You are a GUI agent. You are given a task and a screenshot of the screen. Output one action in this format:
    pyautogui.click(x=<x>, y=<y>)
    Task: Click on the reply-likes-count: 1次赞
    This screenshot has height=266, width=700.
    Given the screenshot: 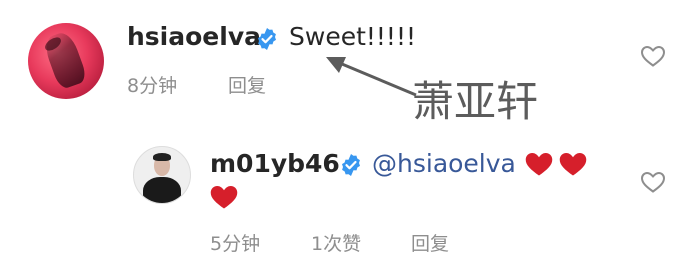 What is the action you would take?
    pyautogui.click(x=336, y=242)
    